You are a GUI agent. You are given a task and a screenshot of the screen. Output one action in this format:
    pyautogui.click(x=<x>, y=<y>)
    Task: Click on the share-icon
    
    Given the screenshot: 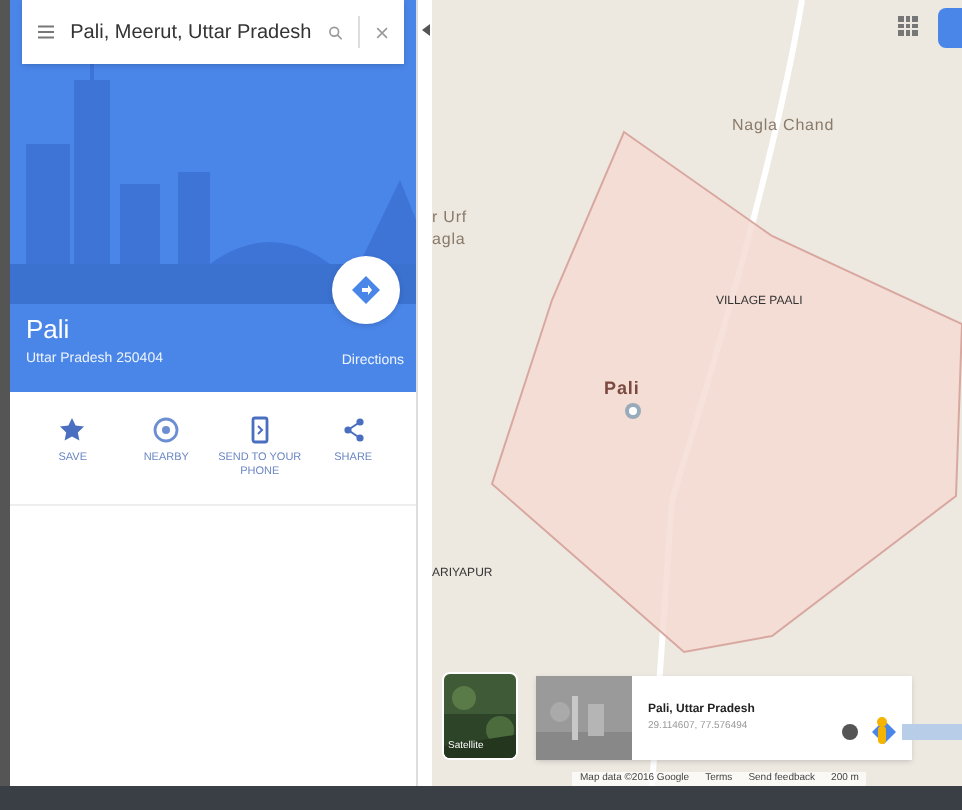 What is the action you would take?
    pyautogui.click(x=353, y=430)
    